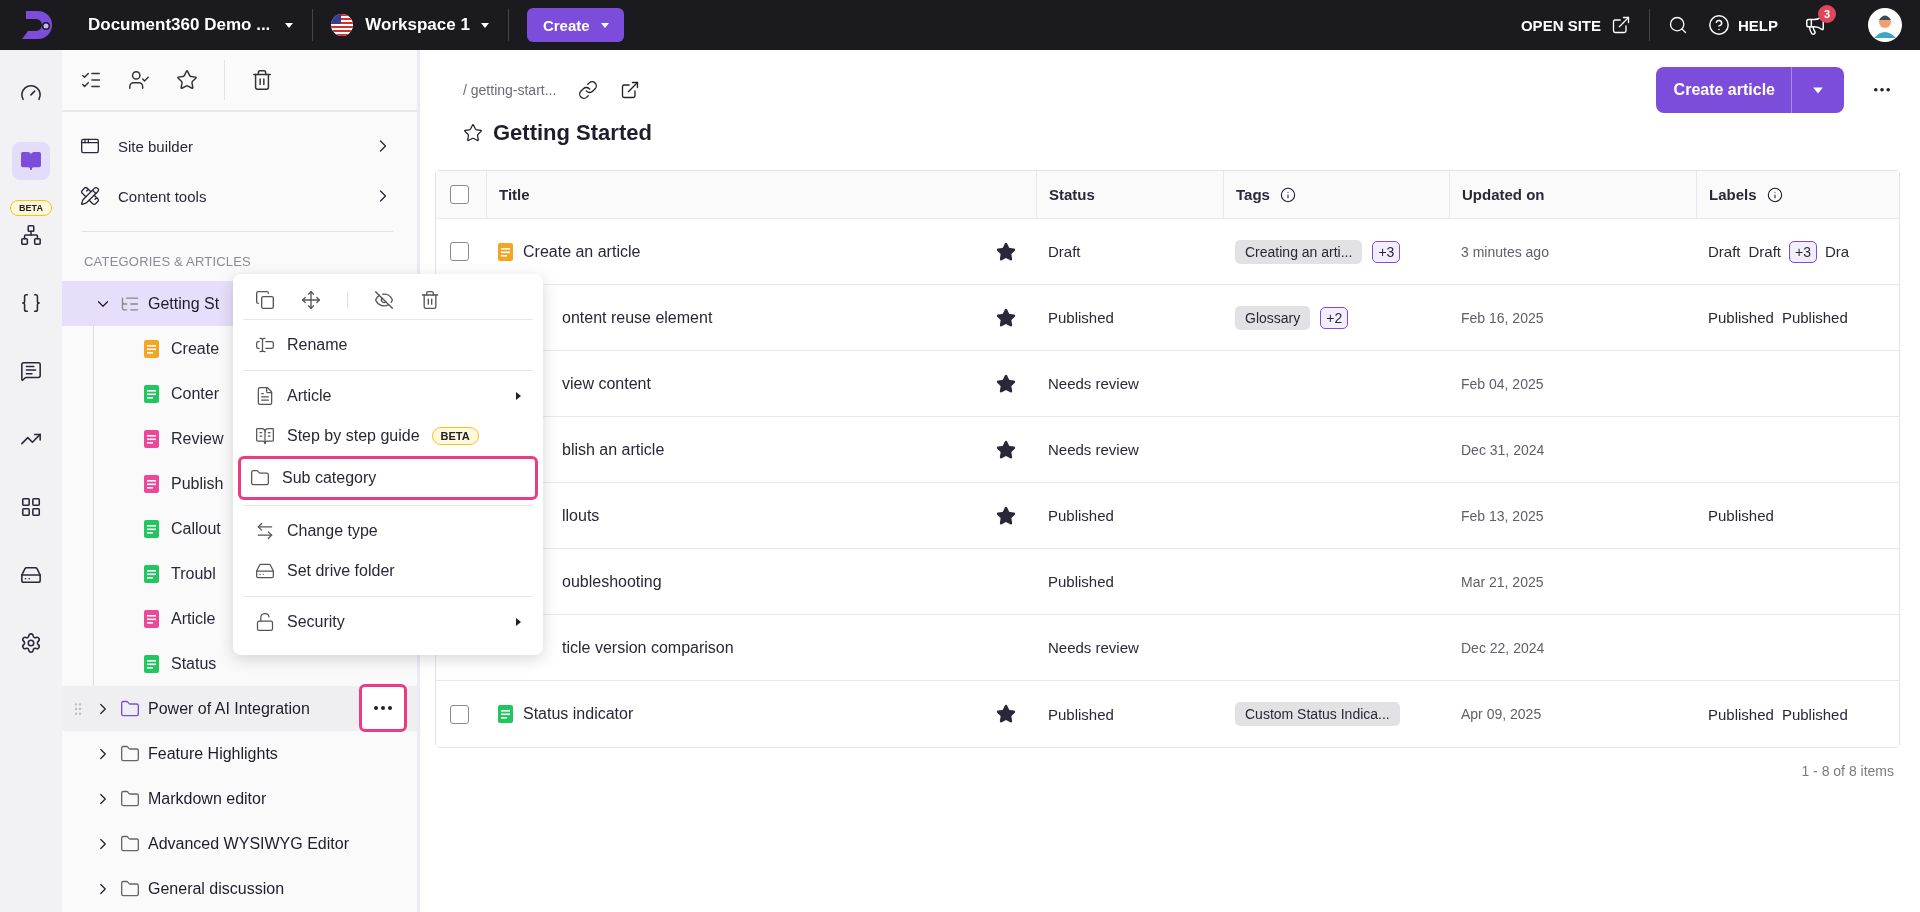 Image resolution: width=1920 pixels, height=912 pixels. Describe the element at coordinates (1334, 317) in the screenshot. I see `more-count: +2` at that location.